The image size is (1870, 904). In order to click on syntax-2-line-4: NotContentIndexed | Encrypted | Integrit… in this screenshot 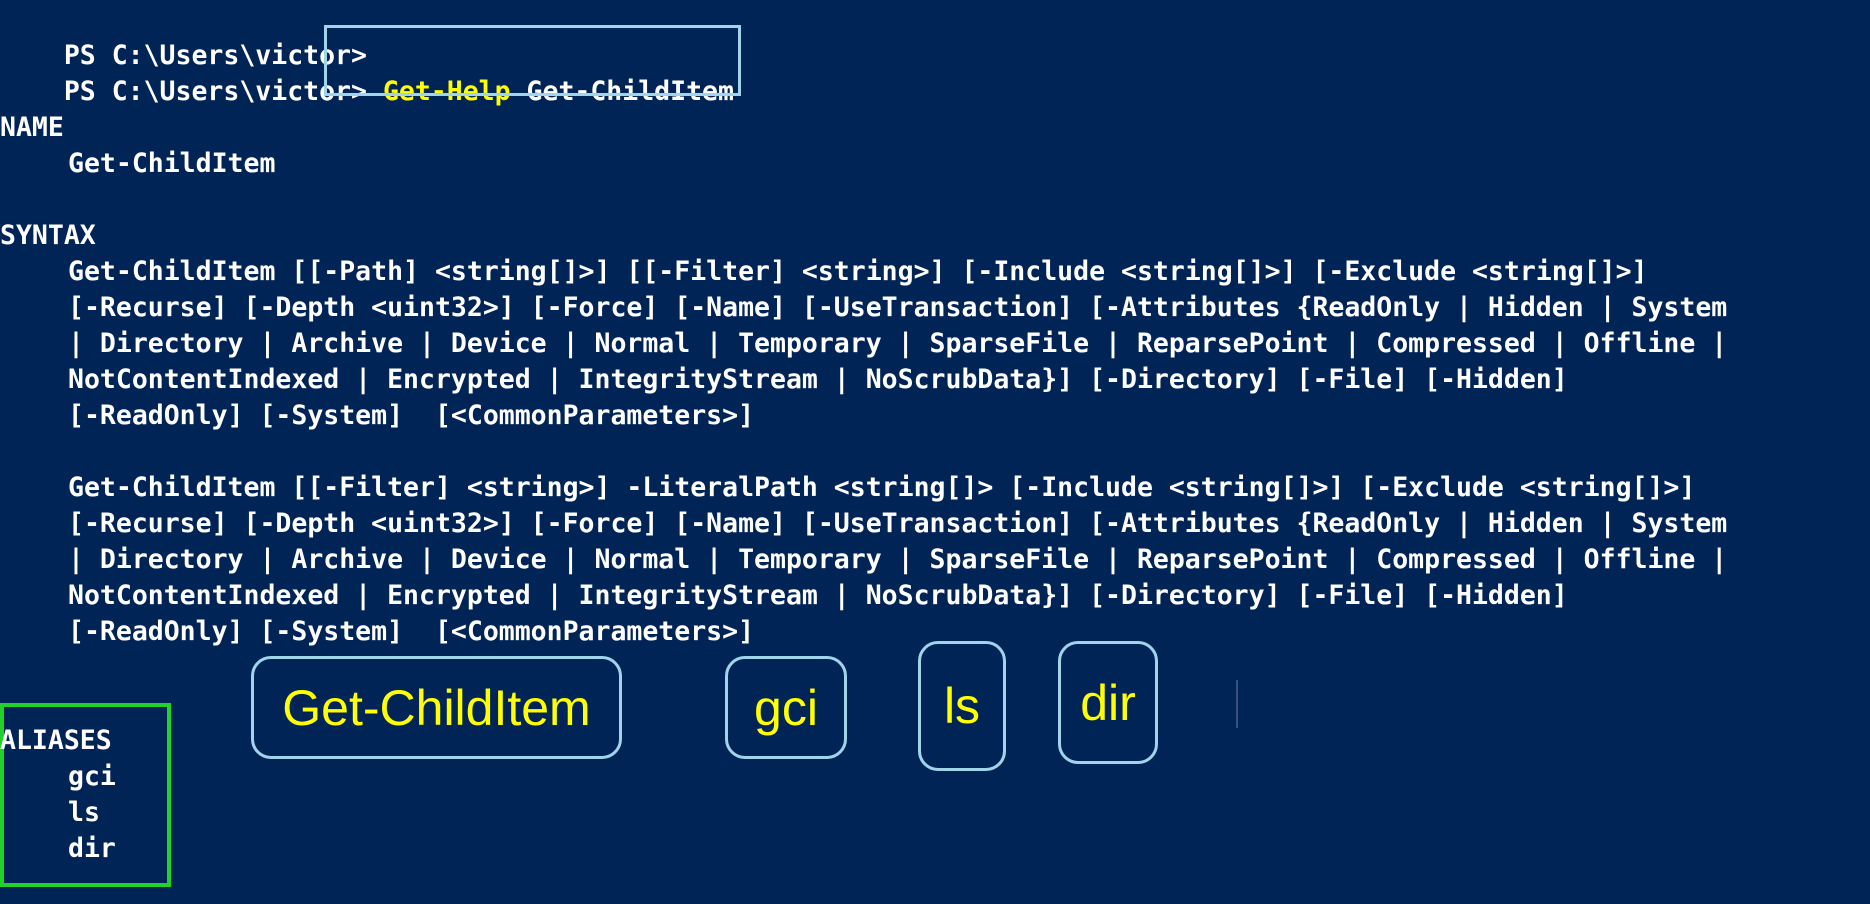, I will do `click(818, 595)`.